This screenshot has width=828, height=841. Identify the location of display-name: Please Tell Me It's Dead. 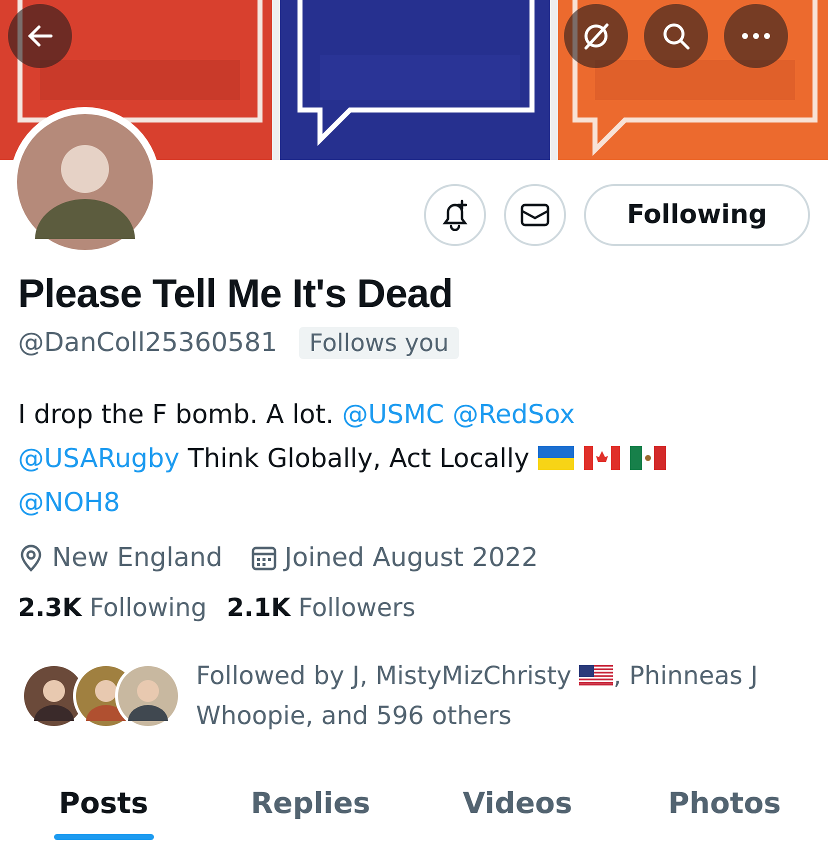
(236, 294).